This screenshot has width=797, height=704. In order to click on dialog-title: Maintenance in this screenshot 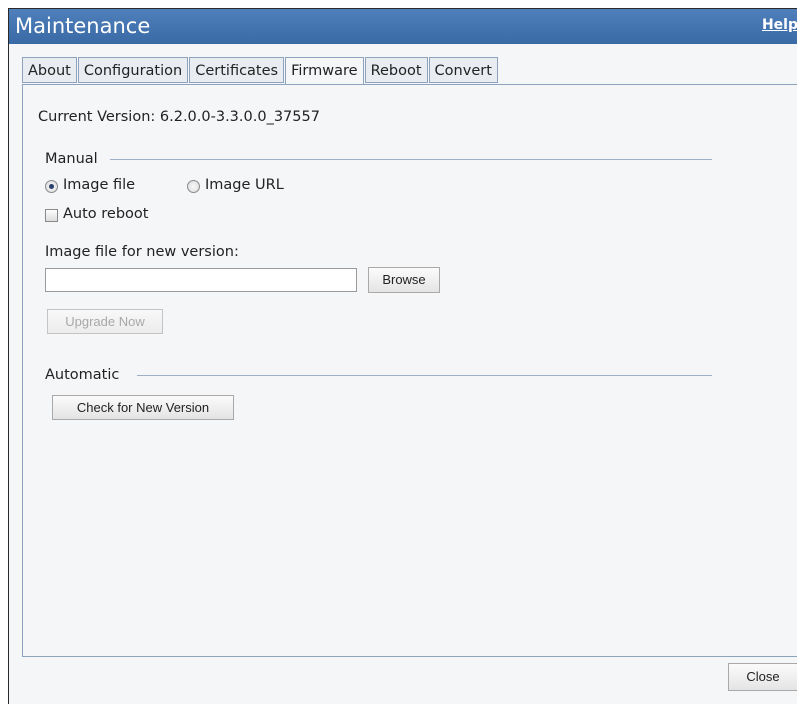, I will do `click(83, 26)`.